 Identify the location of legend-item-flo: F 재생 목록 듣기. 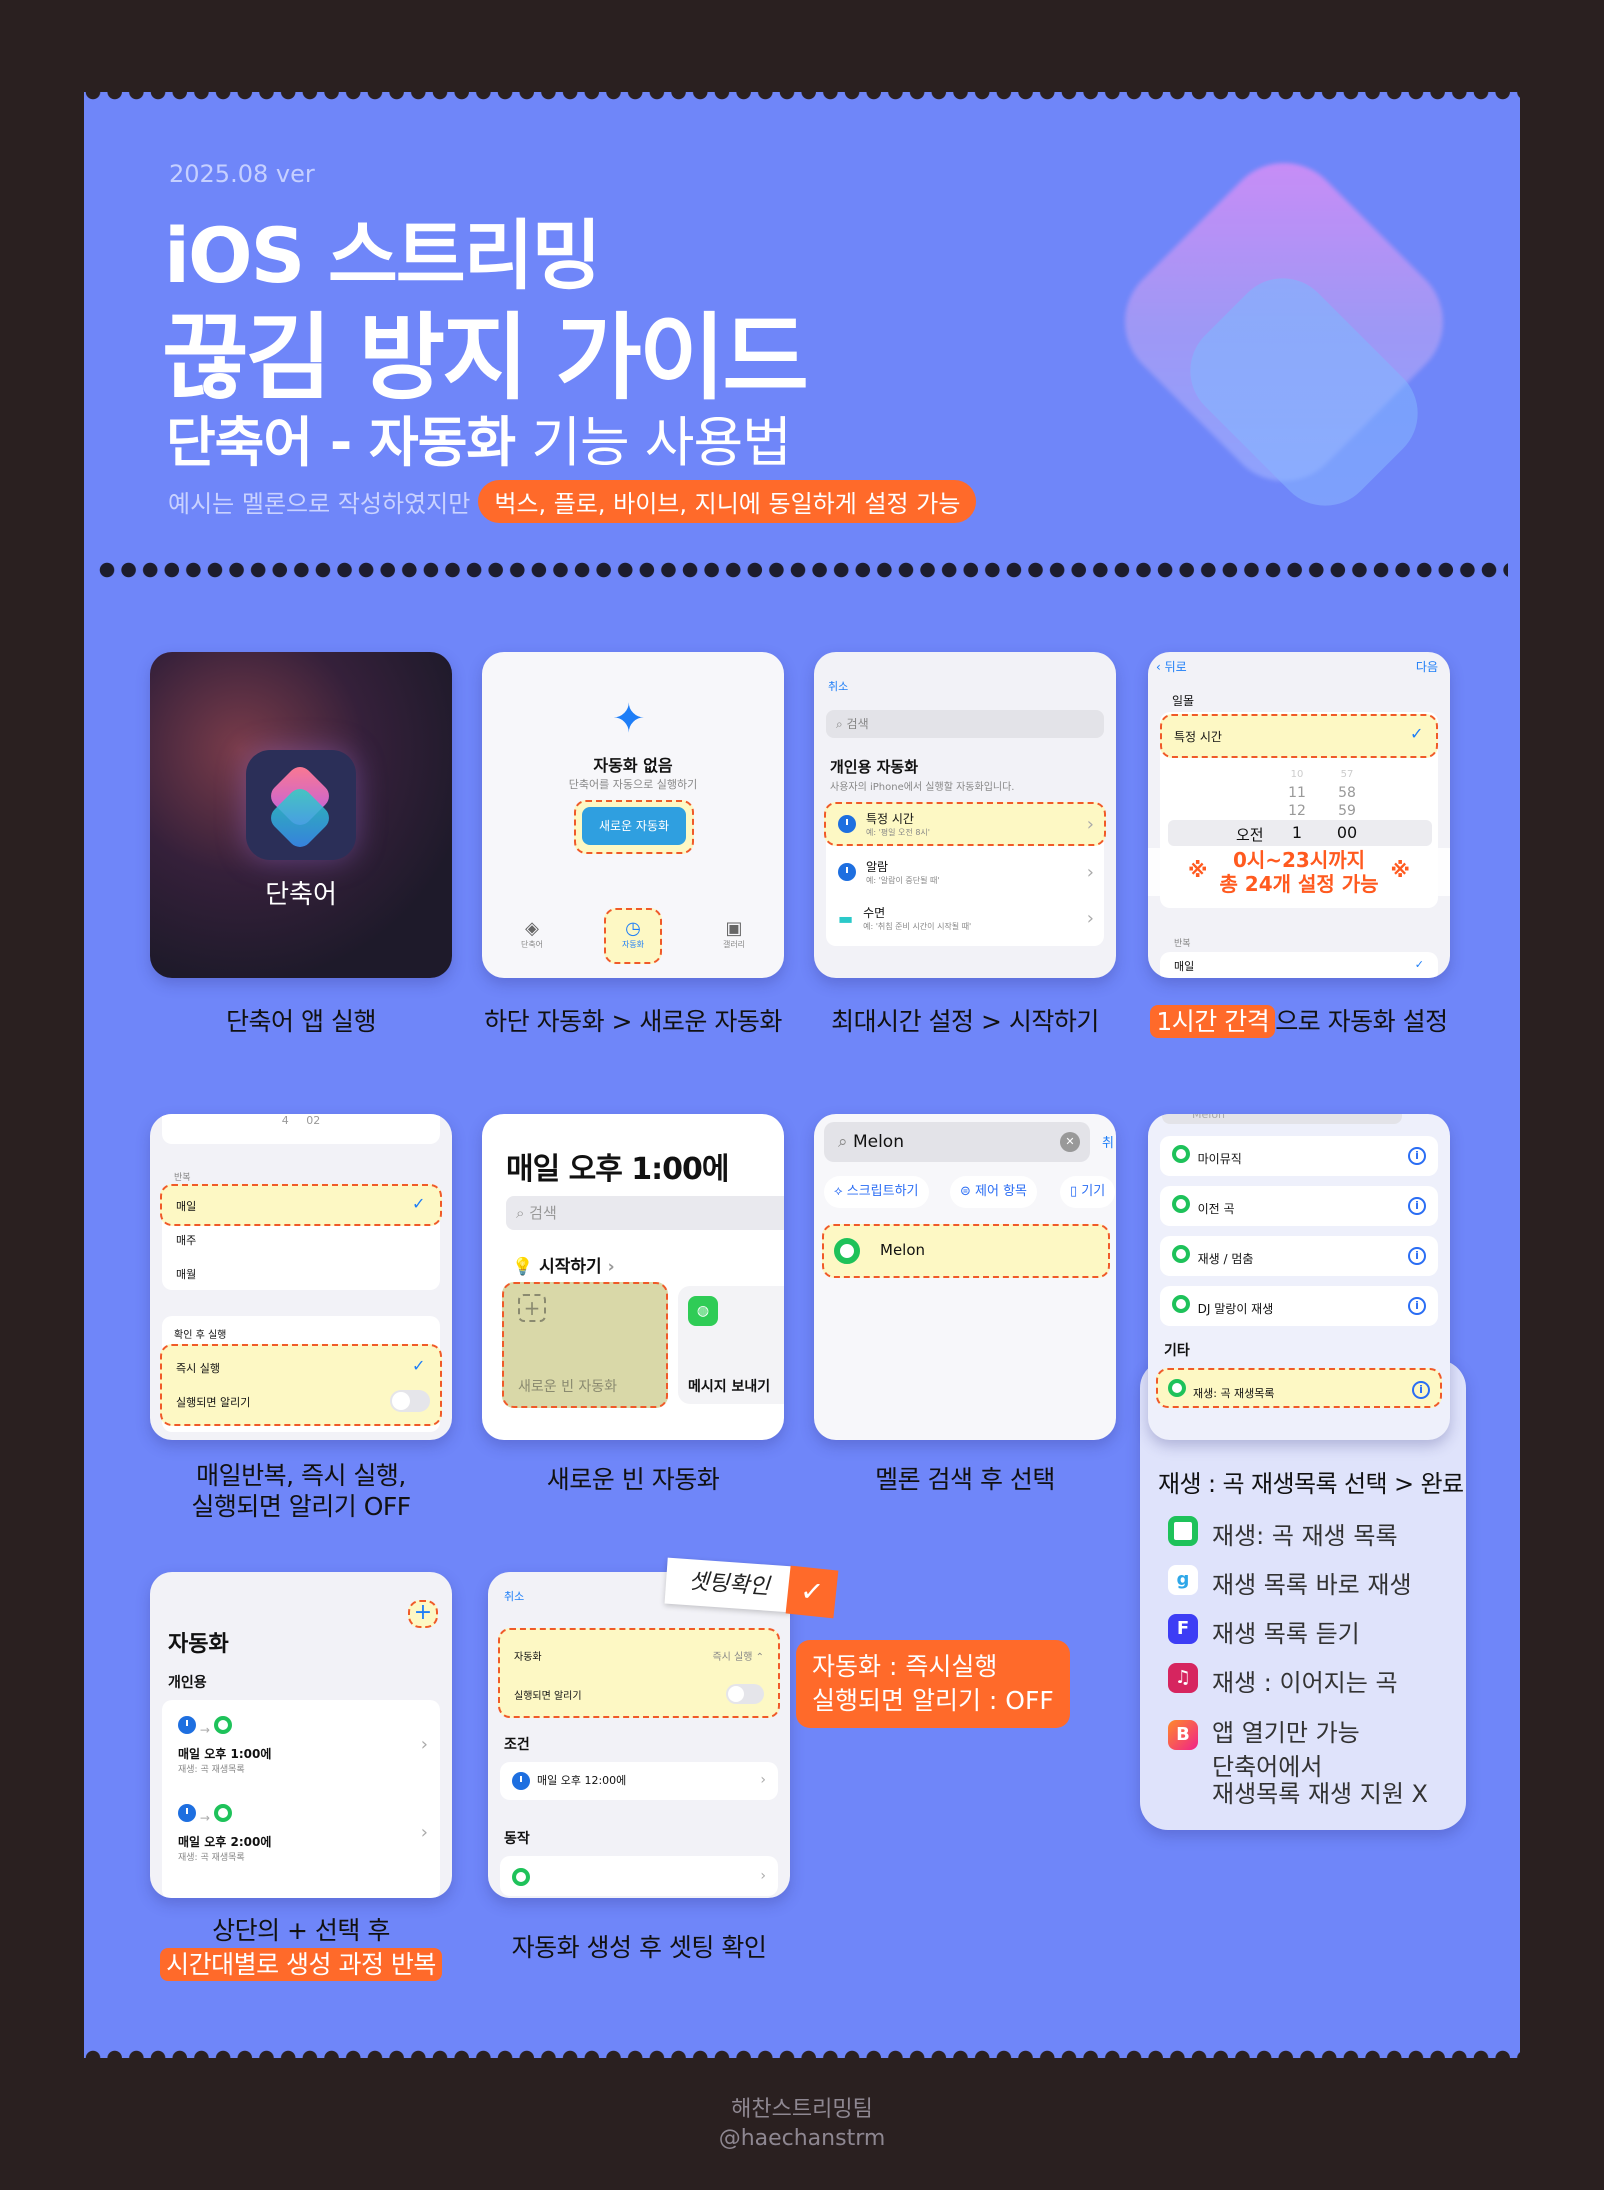
(1317, 1631).